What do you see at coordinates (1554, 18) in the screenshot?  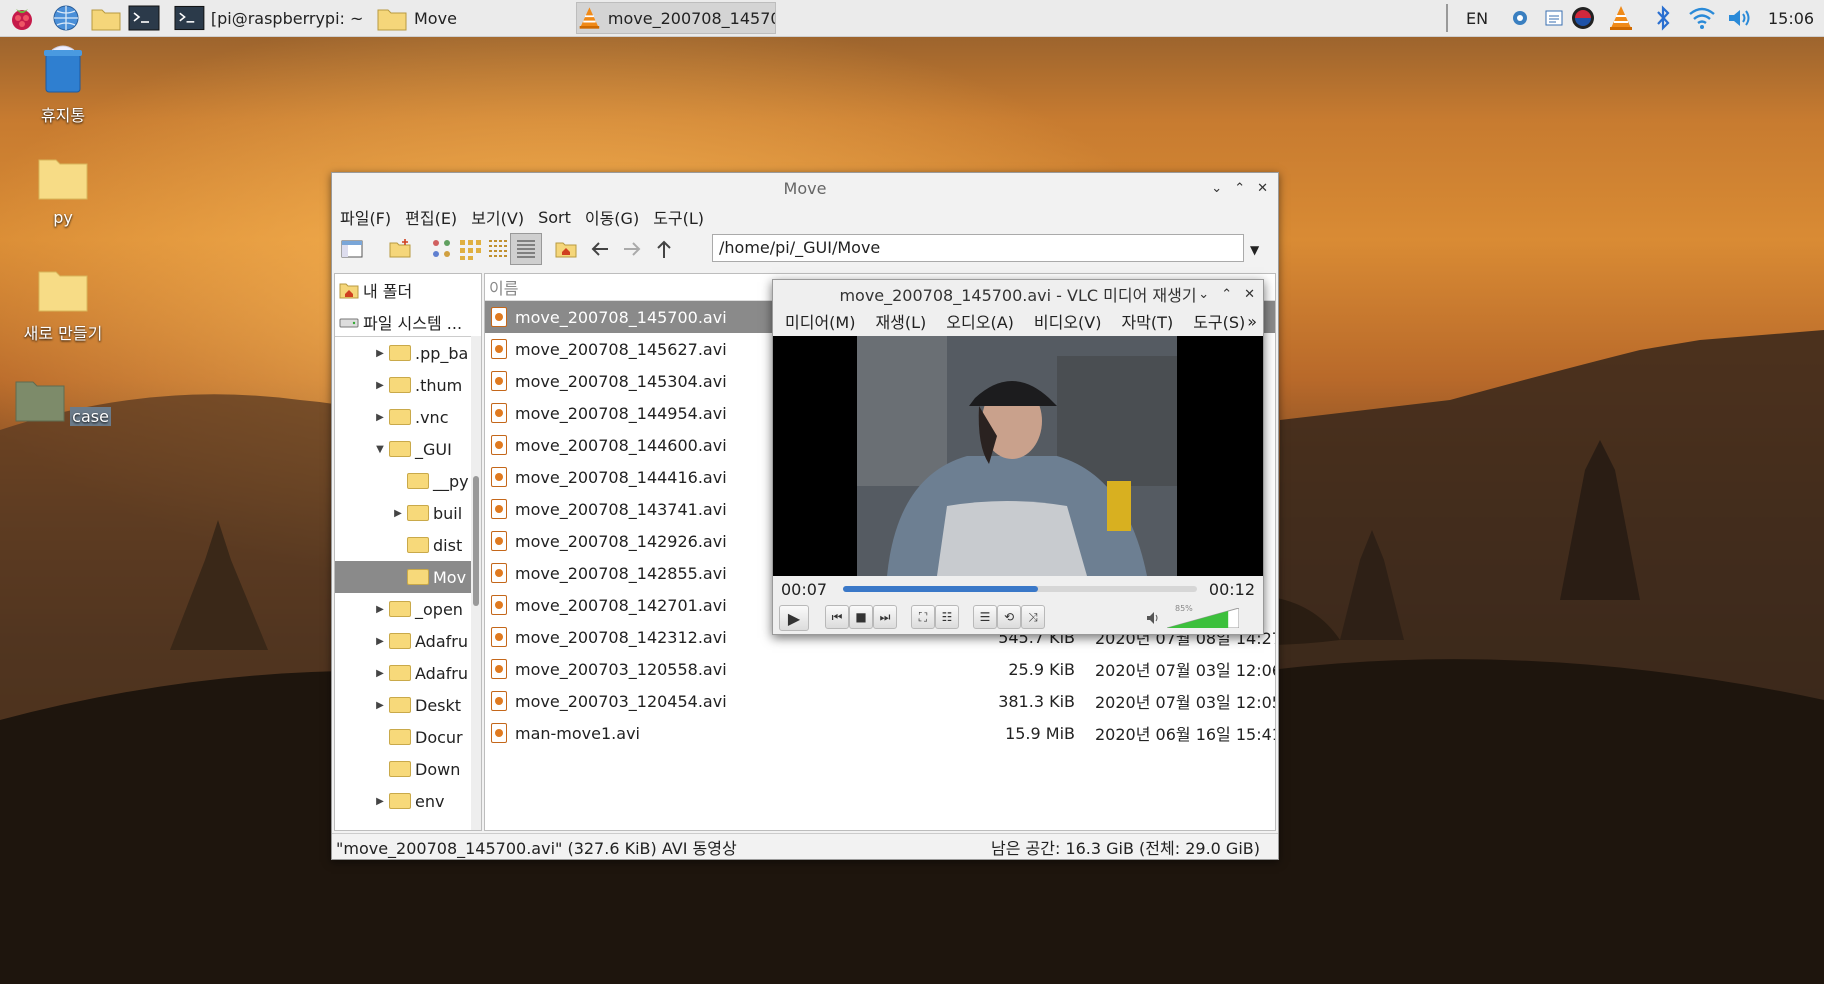 I see `updates-icon` at bounding box center [1554, 18].